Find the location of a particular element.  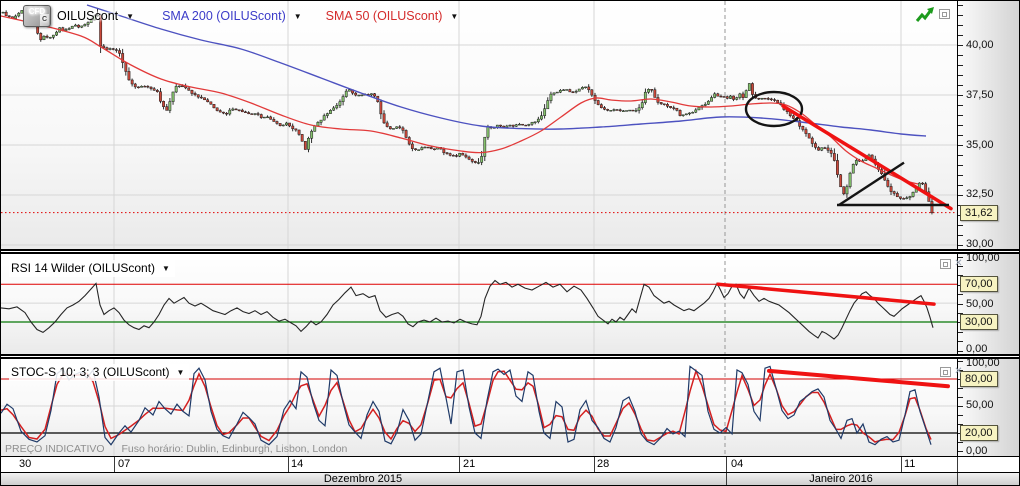

rsi-line is located at coordinates (467, 309).